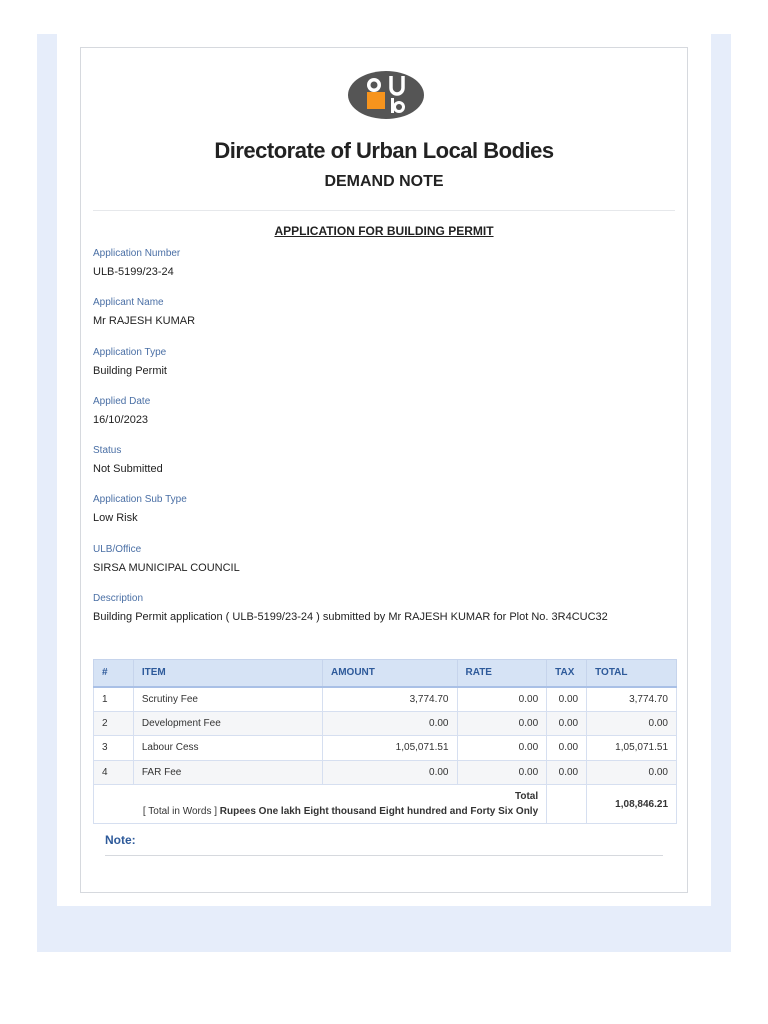  Describe the element at coordinates (120, 840) in the screenshot. I see `note-label: Note:` at that location.